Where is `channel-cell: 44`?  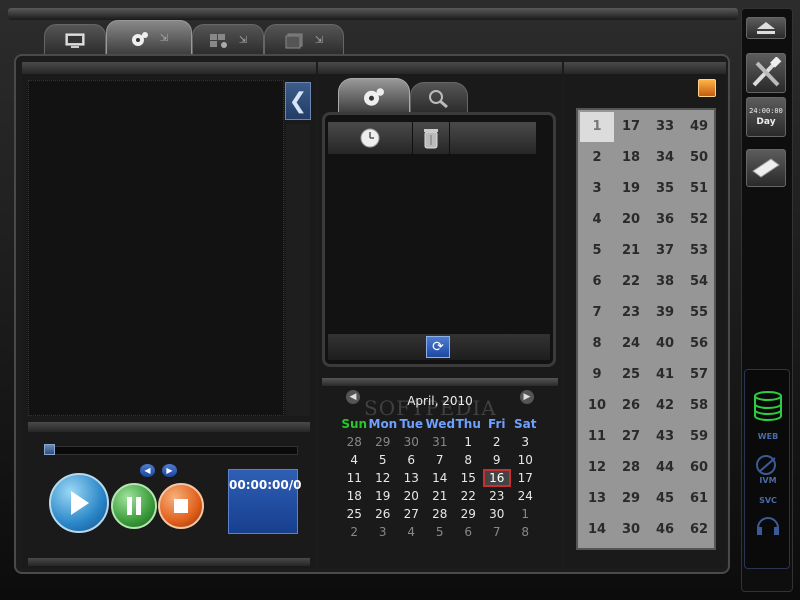 channel-cell: 44 is located at coordinates (665, 468).